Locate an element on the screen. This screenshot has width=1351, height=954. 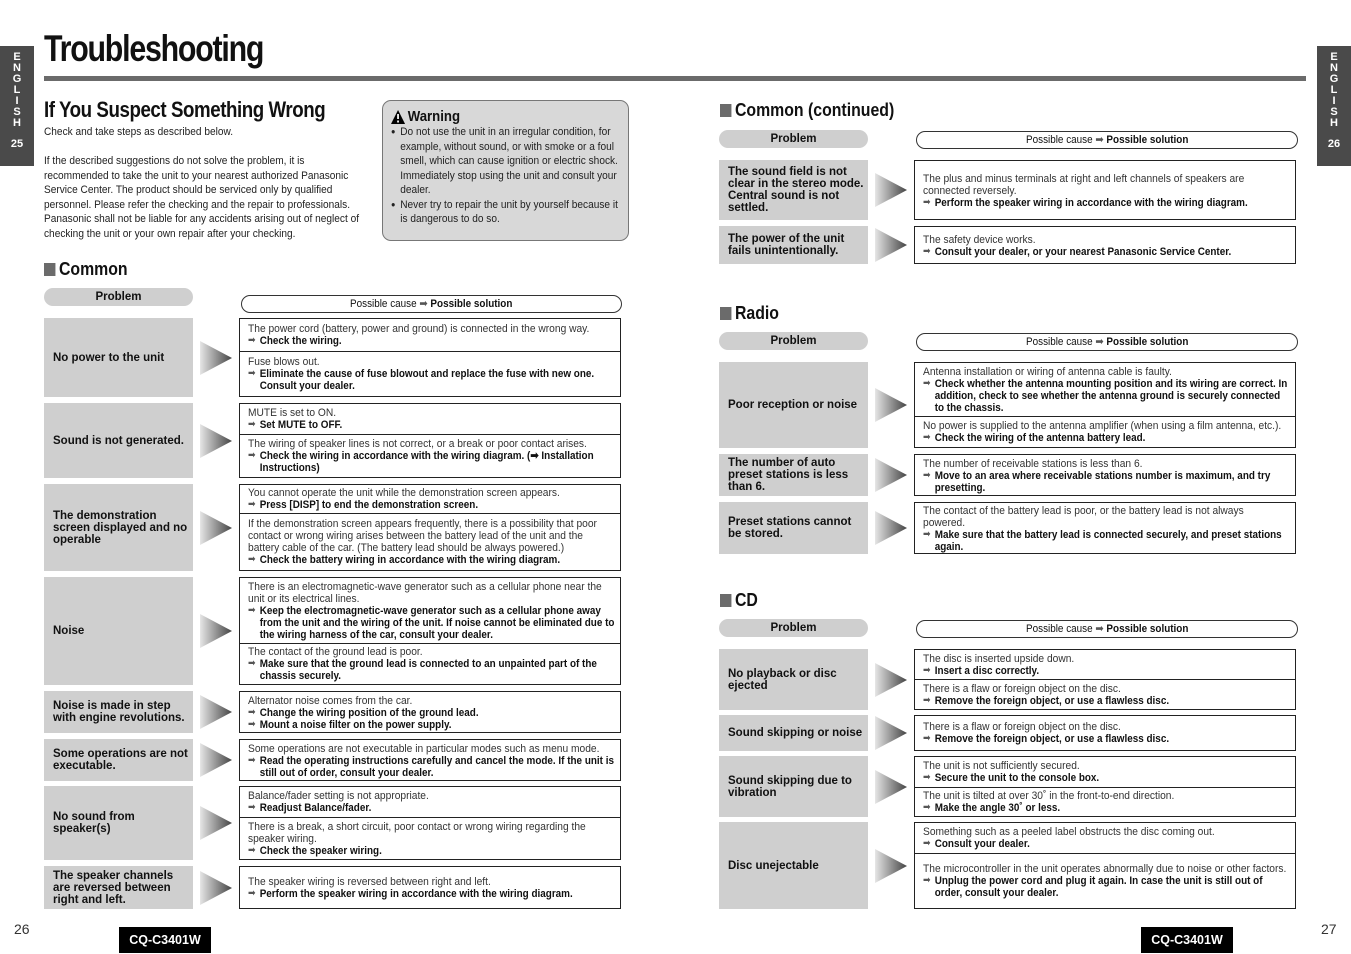
cause-text: The unit is not sufficiently secured. is located at coordinates (1001, 766).